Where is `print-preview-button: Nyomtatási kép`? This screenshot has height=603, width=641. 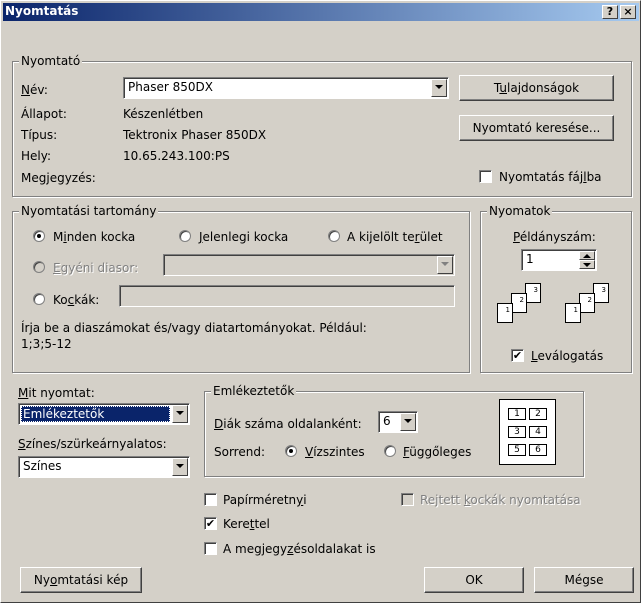
print-preview-button: Nyomtatási kép is located at coordinates (81, 580).